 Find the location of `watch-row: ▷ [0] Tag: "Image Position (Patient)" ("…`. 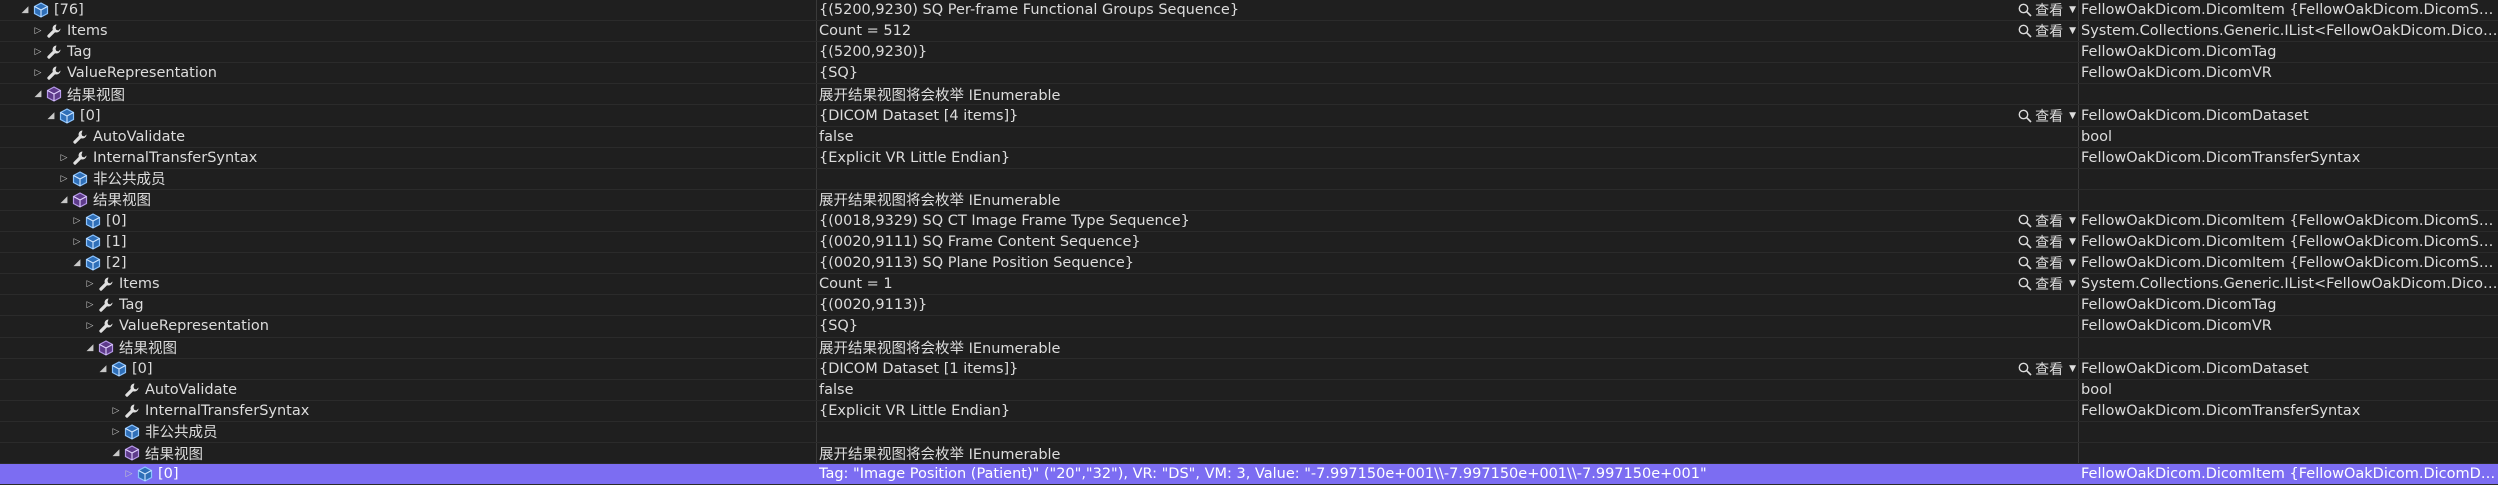

watch-row: ▷ [0] Tag: "Image Position (Patient)" ("… is located at coordinates (1249, 474).